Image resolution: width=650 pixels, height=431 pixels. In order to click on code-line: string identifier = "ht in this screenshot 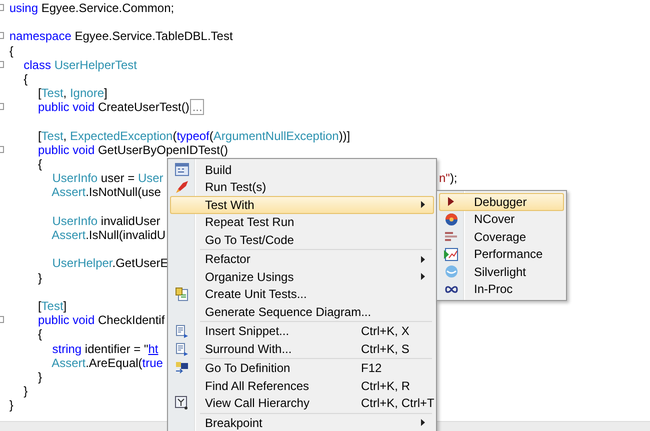, I will do `click(105, 349)`.